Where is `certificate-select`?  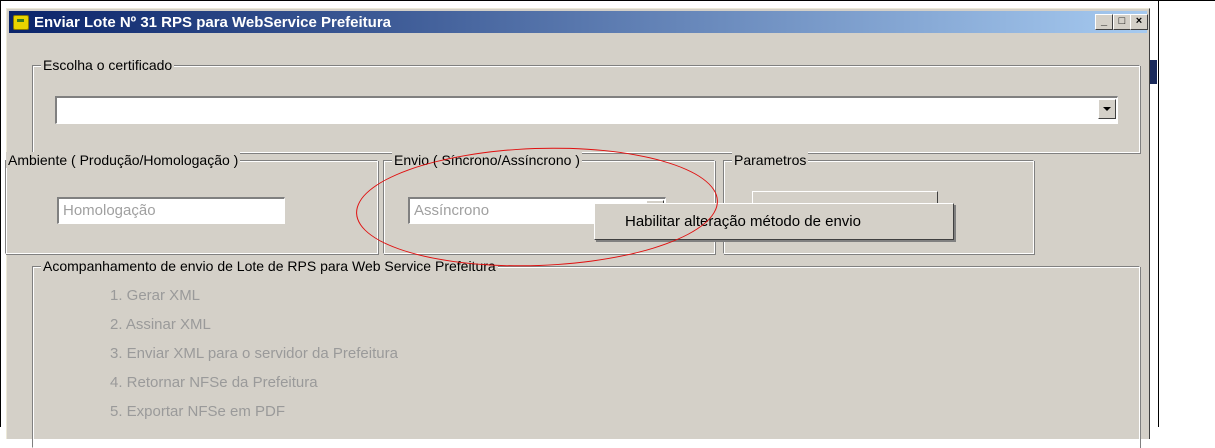 certificate-select is located at coordinates (586, 110).